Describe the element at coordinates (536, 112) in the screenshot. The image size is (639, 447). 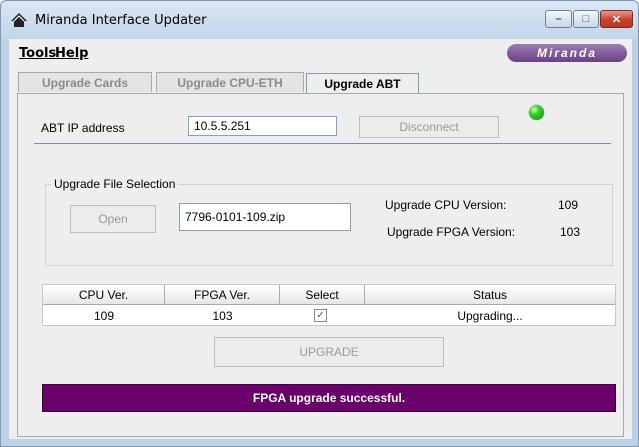
I see `connection-status-led` at that location.